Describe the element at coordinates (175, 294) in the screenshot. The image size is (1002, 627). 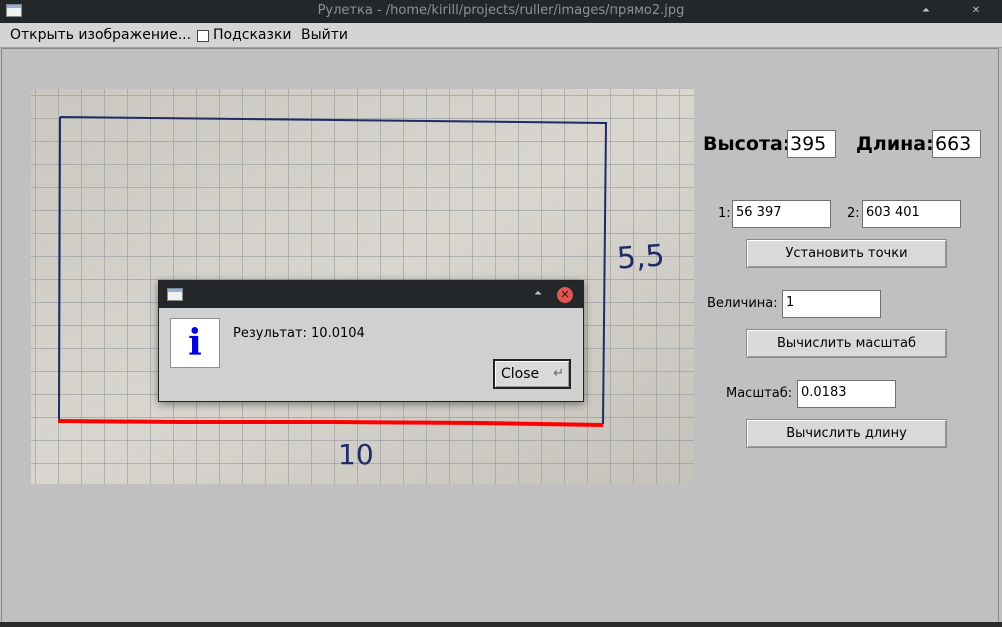
I see `dialog-window-icon` at that location.